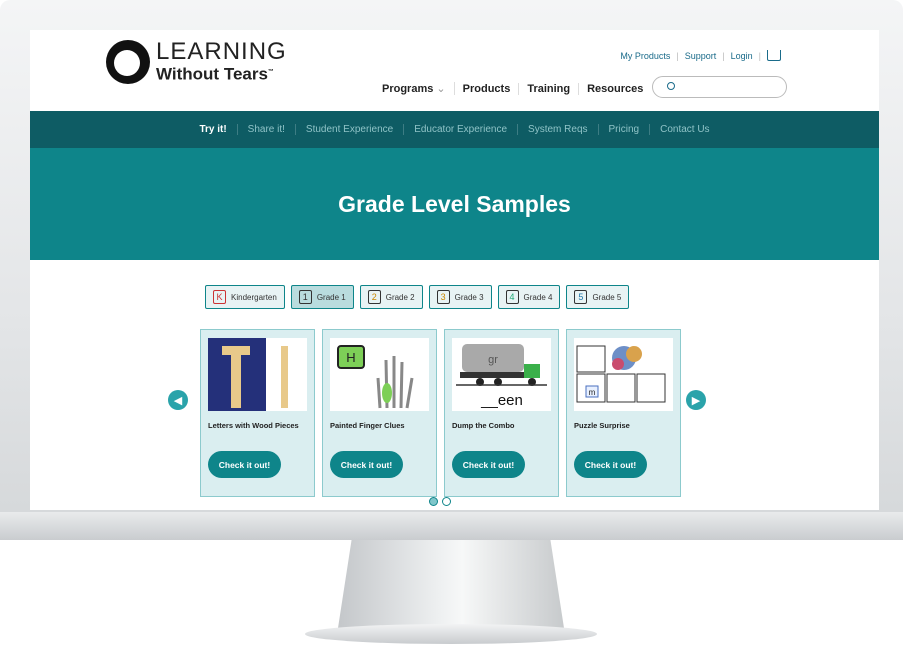 Image resolution: width=903 pixels, height=650 pixels. I want to click on monitor-stand, so click(451, 584).